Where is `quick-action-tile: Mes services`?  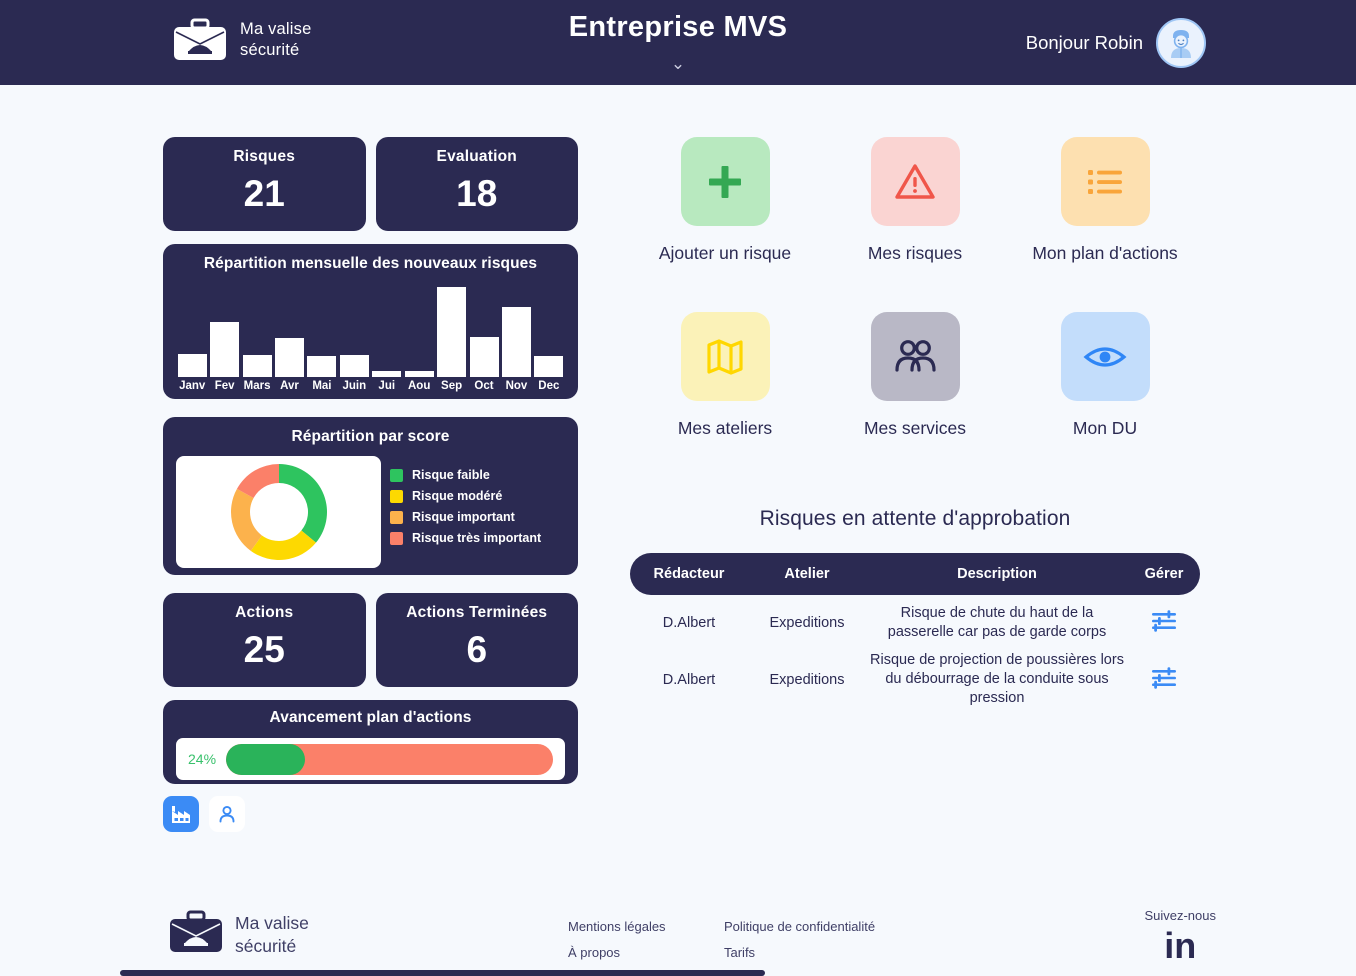
quick-action-tile: Mes services is located at coordinates (915, 375).